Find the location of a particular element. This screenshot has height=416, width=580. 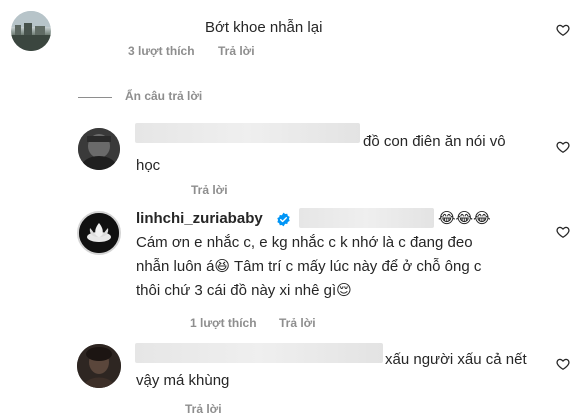

avatar-photo-dark-icon is located at coordinates (99, 149).